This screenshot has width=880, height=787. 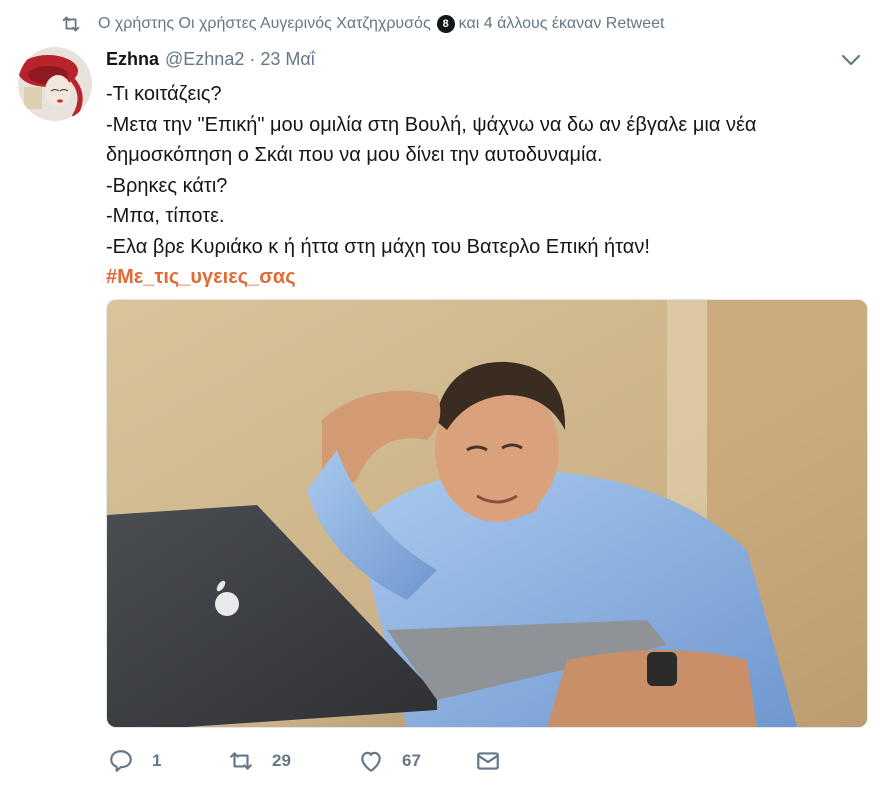 What do you see at coordinates (164, 94) in the screenshot?
I see `tweet-line: -Τι κοιτάζεις?` at bounding box center [164, 94].